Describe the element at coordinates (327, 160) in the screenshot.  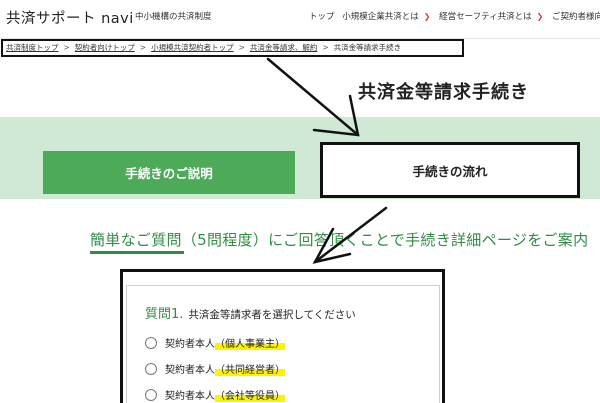
I see `annotation-arrows` at that location.